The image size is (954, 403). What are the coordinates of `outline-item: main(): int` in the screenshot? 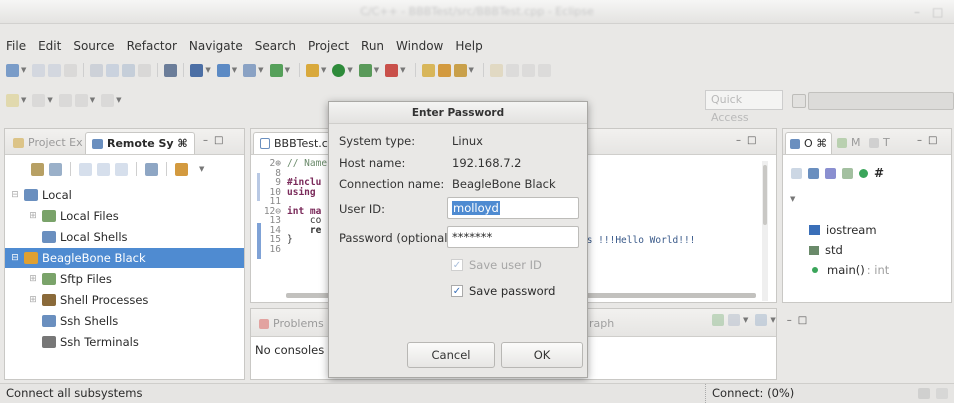 It's located at (849, 270).